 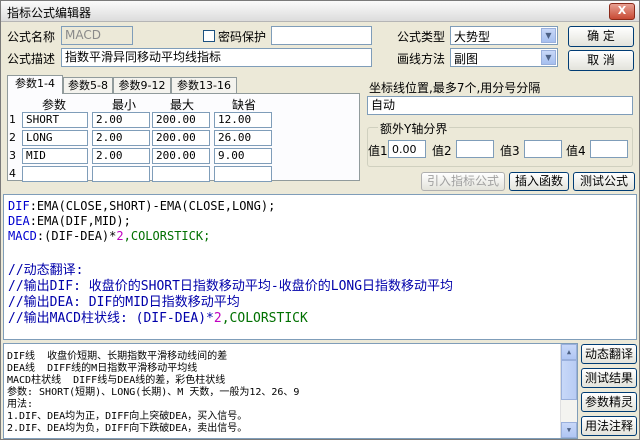 I want to click on row-number: 2, so click(x=12, y=137).